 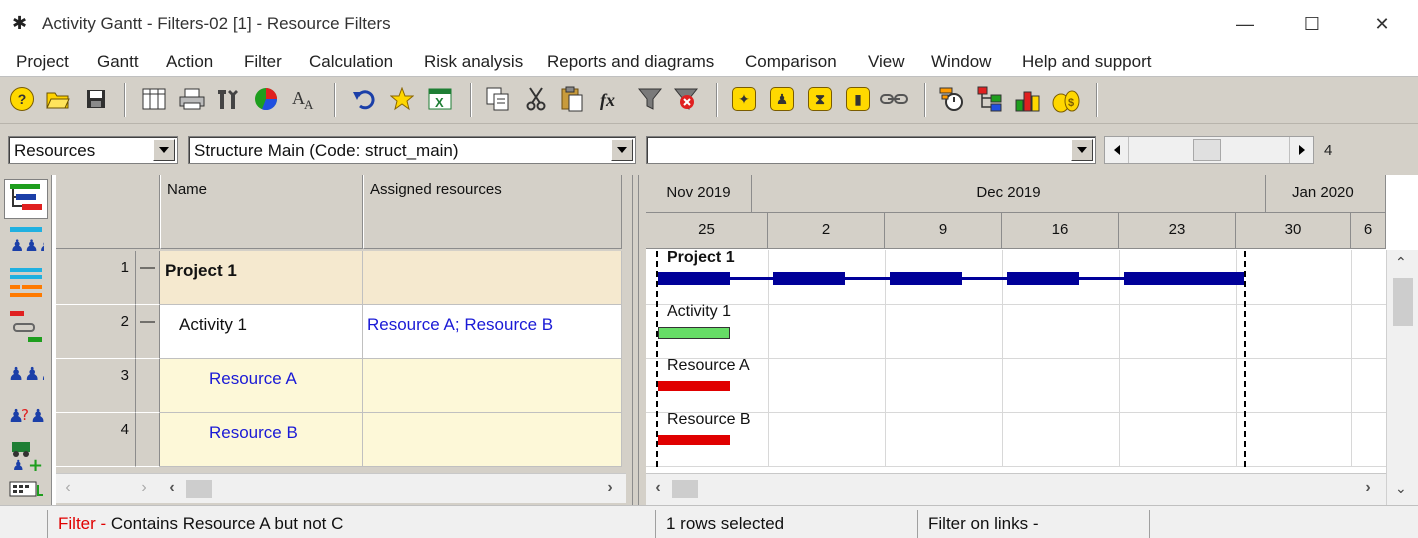 I want to click on row-number: 4, so click(x=96, y=440).